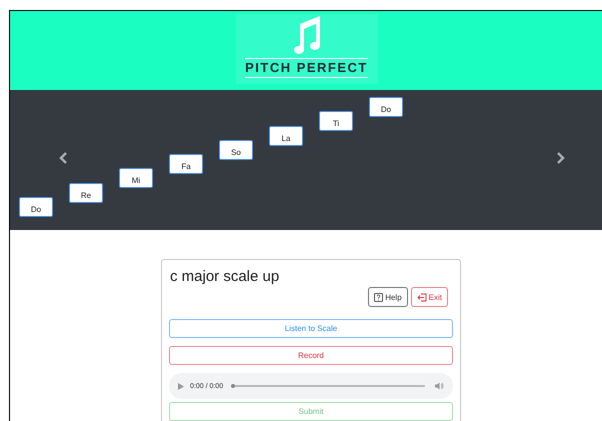  What do you see at coordinates (336, 121) in the screenshot?
I see `note-card: Ti` at bounding box center [336, 121].